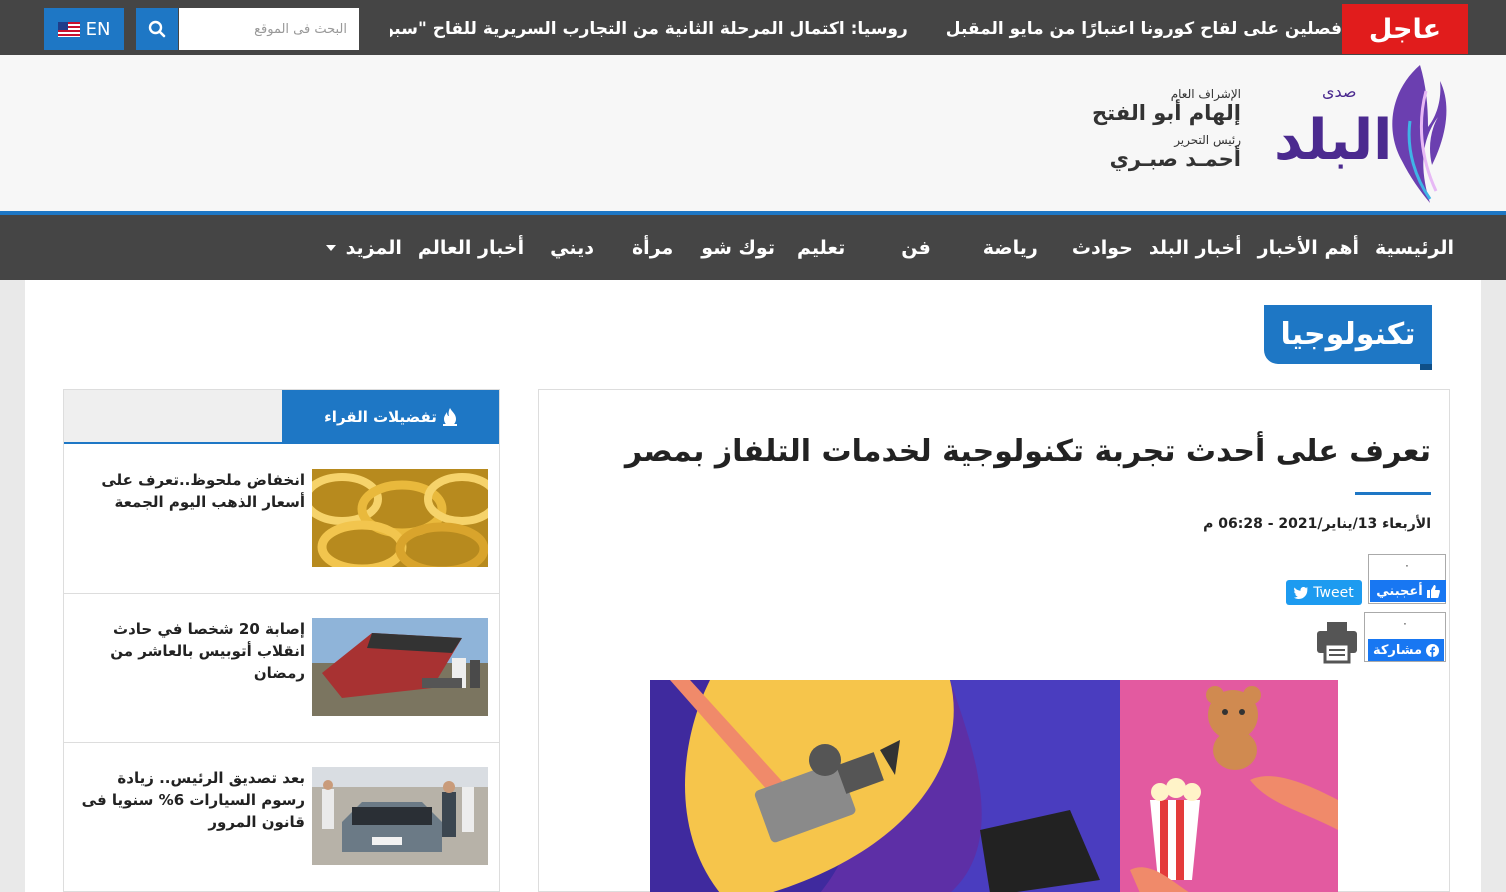 This screenshot has width=1506, height=892. Describe the element at coordinates (380, 417) in the screenshot. I see `tab-readers-choice-label: تفضيلات القراء` at that location.